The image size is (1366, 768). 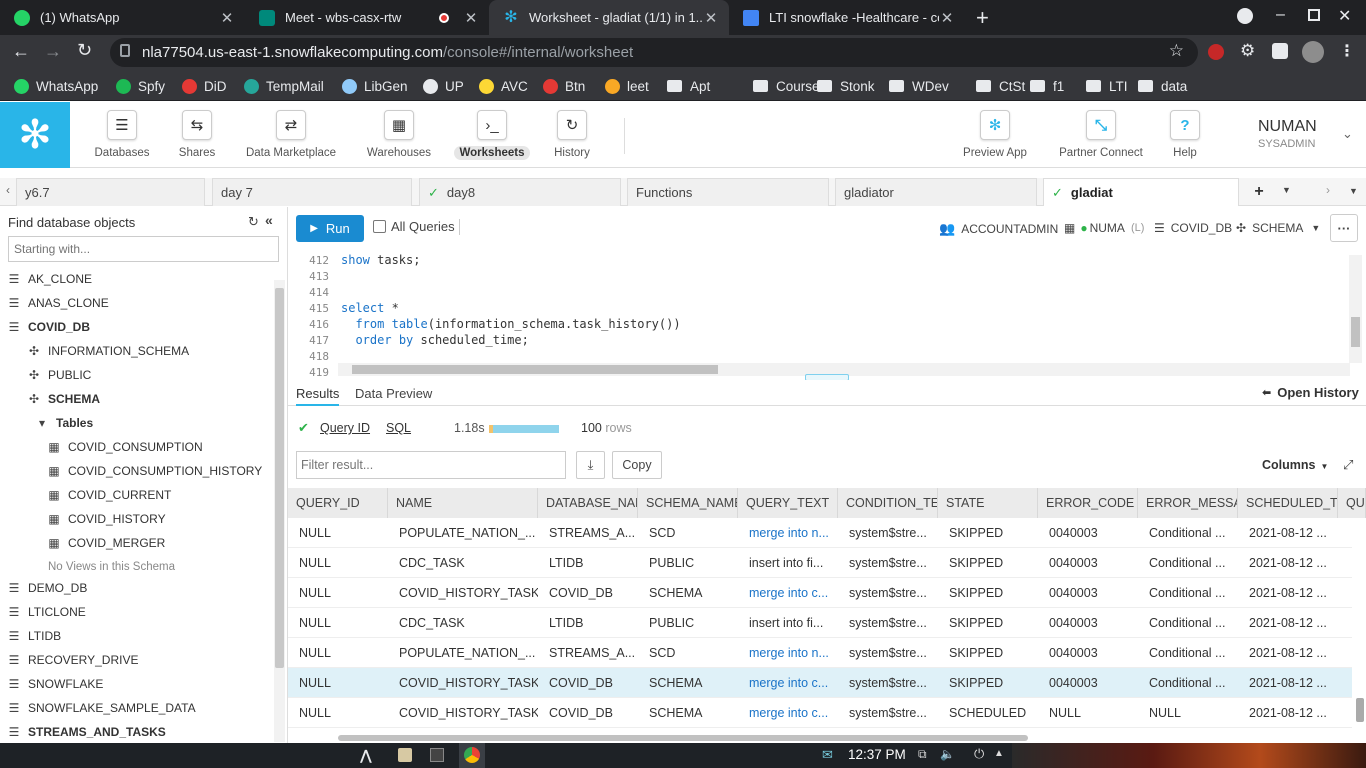 I want to click on star-icon: ☆, so click(x=1176, y=51).